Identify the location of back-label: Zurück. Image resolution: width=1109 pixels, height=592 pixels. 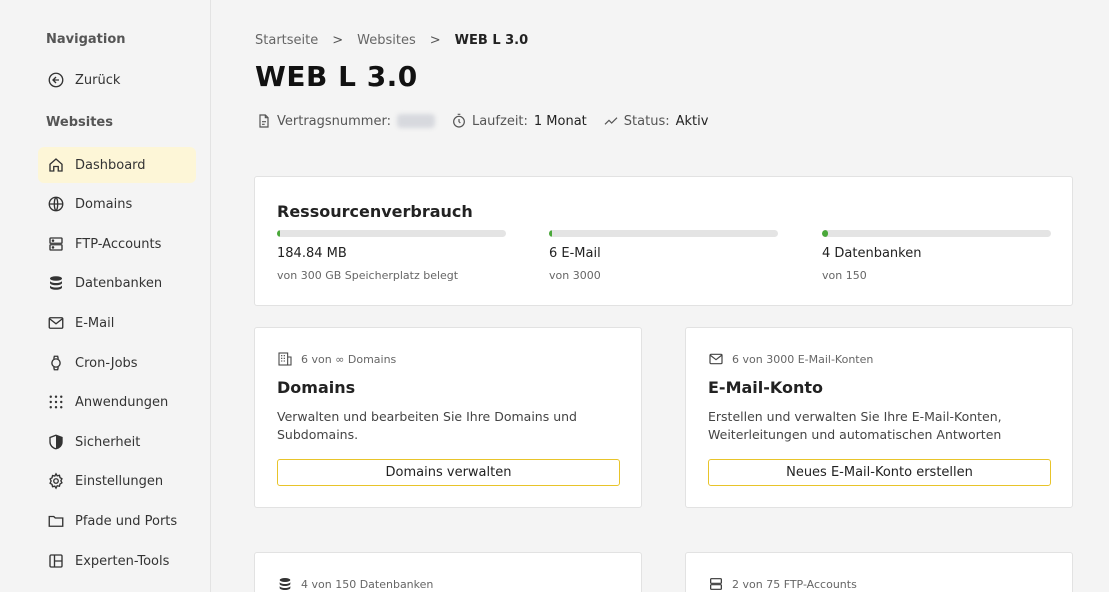
(98, 80).